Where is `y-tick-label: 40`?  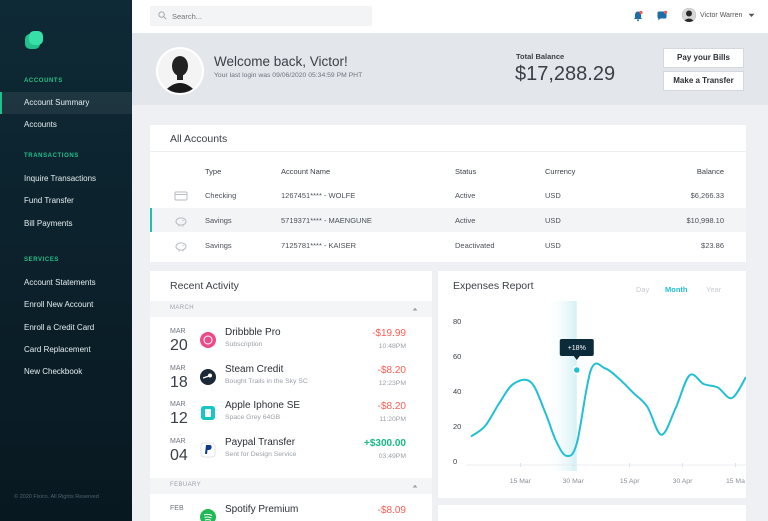
y-tick-label: 40 is located at coordinates (457, 391).